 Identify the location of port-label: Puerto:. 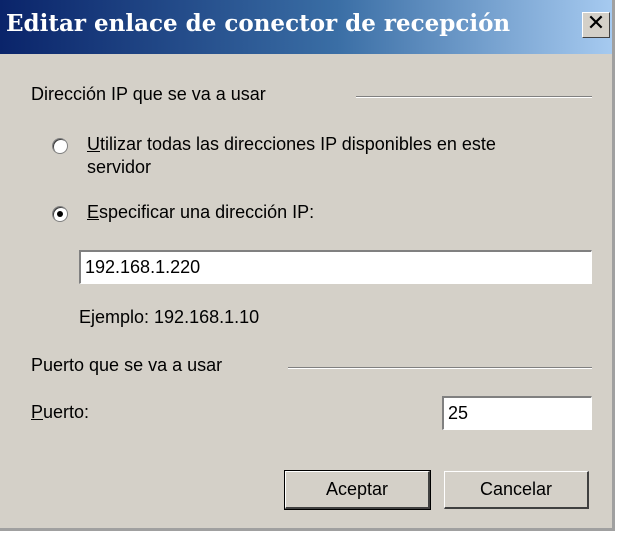
(60, 412).